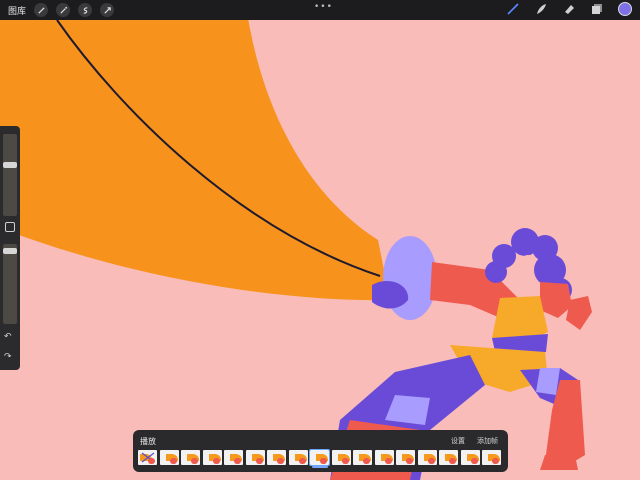  I want to click on redo-button: ↷, so click(8, 357).